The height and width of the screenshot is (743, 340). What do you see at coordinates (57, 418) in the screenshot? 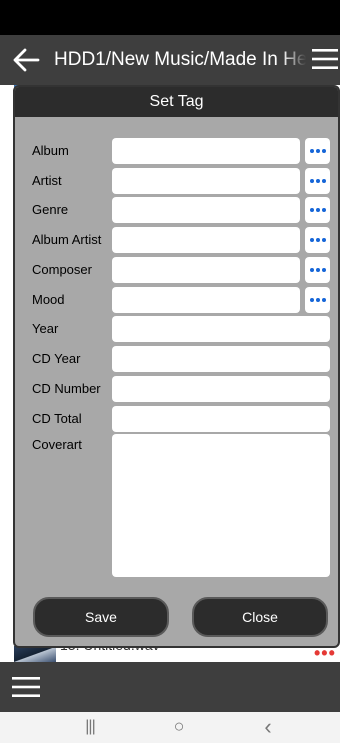
I see `cd-total-label: CD Total` at bounding box center [57, 418].